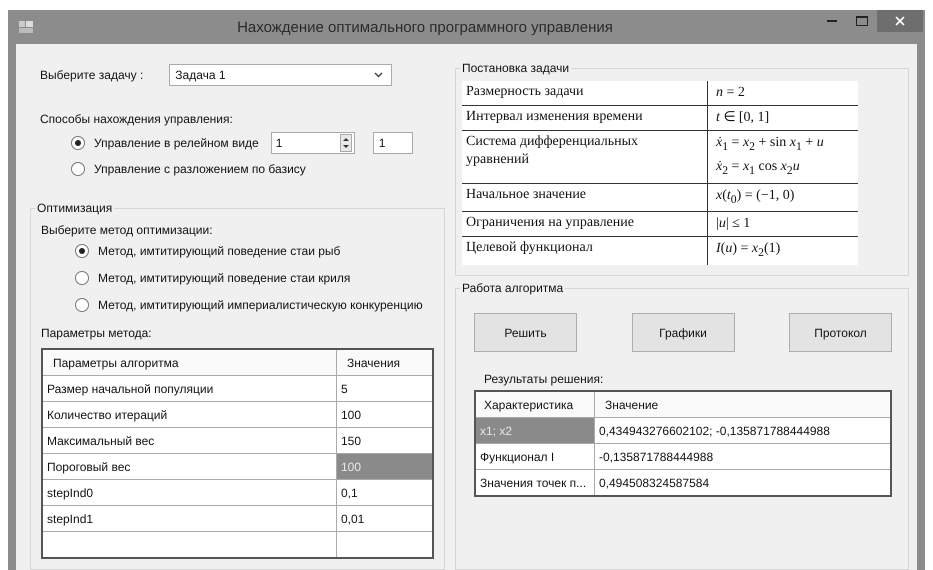 This screenshot has width=933, height=570. Describe the element at coordinates (840, 332) in the screenshot. I see `action-button: Протокол` at that location.